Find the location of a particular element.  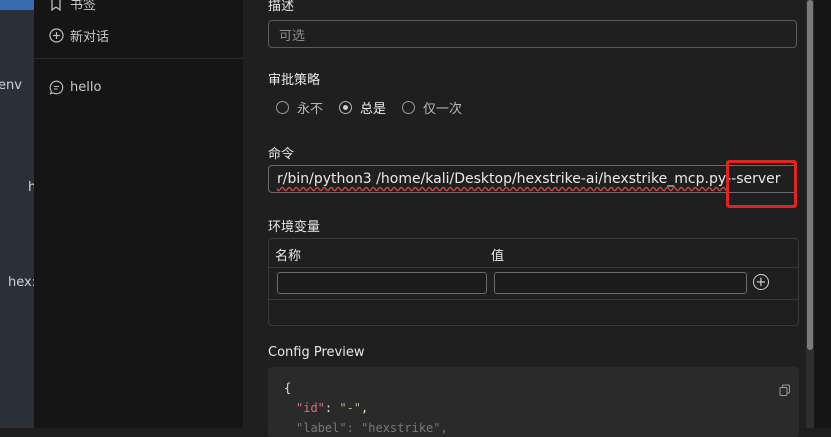

sidebar-item-new-chat: 新对话 is located at coordinates (78, 35).